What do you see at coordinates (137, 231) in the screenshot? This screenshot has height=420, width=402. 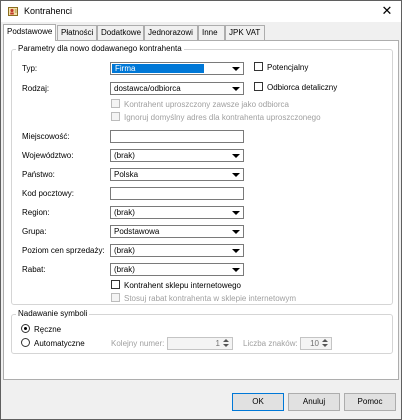 I see `grupa-value: Podstawowa` at bounding box center [137, 231].